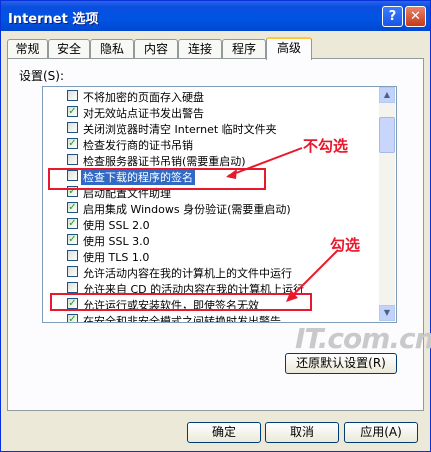 Image resolution: width=431 pixels, height=452 pixels. What do you see at coordinates (180, 129) in the screenshot?
I see `setting-label: 关闭浏览器时清空 Internet 临时文件夹` at bounding box center [180, 129].